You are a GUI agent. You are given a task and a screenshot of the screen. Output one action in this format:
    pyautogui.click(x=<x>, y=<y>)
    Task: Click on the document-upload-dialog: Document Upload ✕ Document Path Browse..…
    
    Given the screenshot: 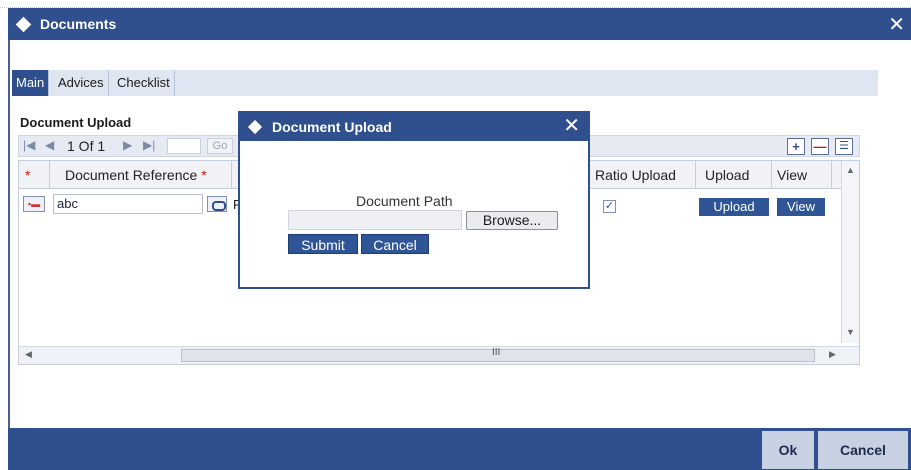 What is the action you would take?
    pyautogui.click(x=414, y=200)
    